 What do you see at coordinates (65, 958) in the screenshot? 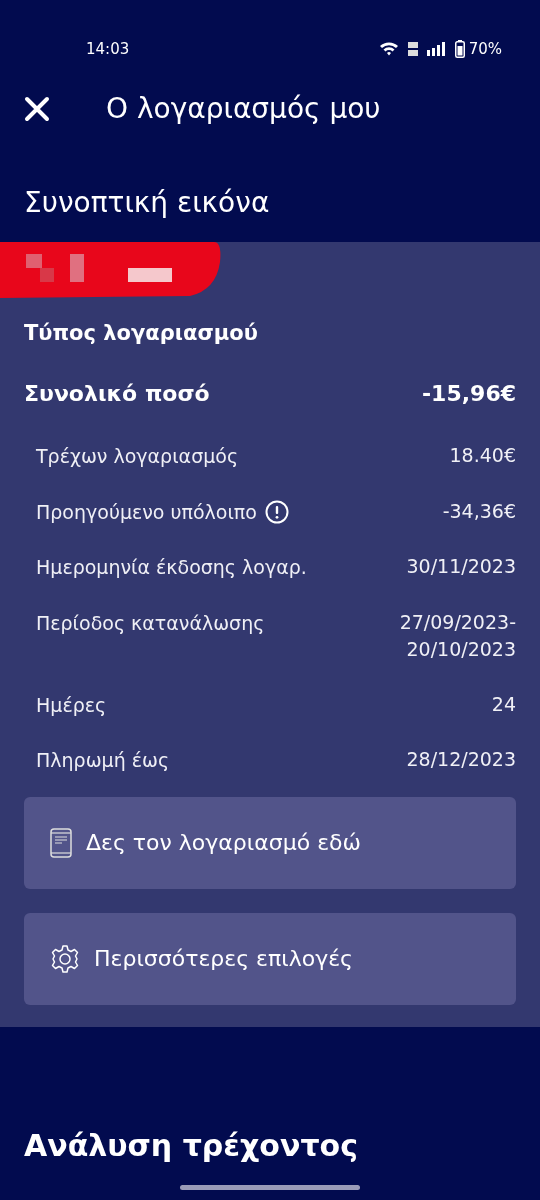
I see `settings-icon` at bounding box center [65, 958].